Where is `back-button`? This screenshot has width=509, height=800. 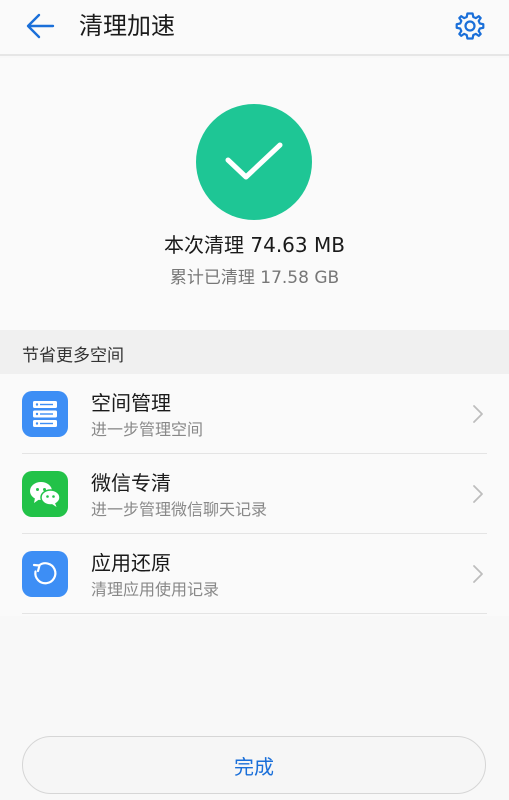
back-button is located at coordinates (40, 26).